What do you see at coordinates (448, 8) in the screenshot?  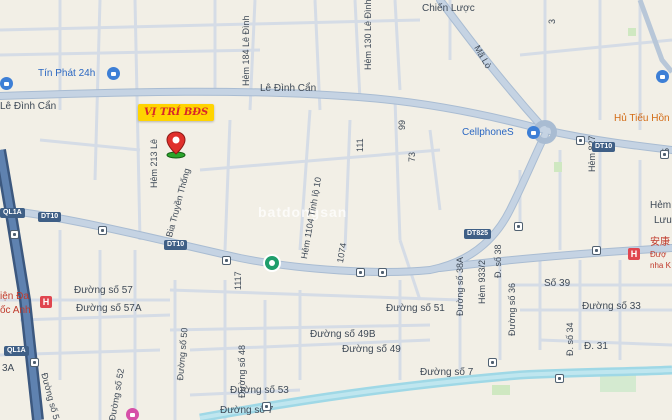 I see `street-label-chien-luoc: Chiến Lược` at bounding box center [448, 8].